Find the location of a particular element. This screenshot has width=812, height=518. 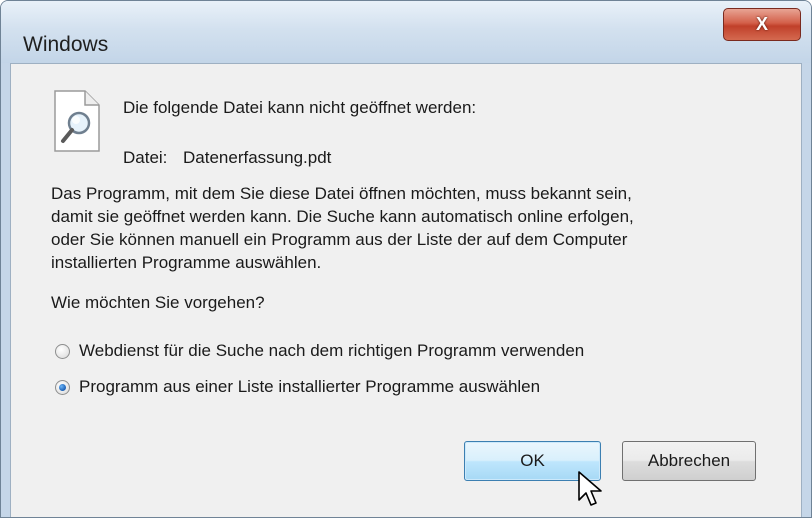

question-text: Wie möchten Sie vorgehen? is located at coordinates (158, 302).